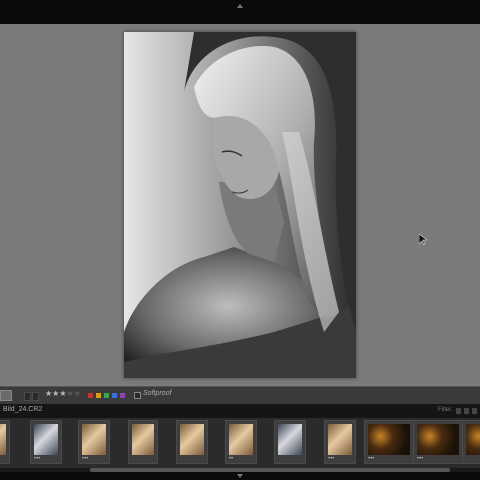  What do you see at coordinates (240, 12) in the screenshot?
I see `top-panel-bar` at bounding box center [240, 12].